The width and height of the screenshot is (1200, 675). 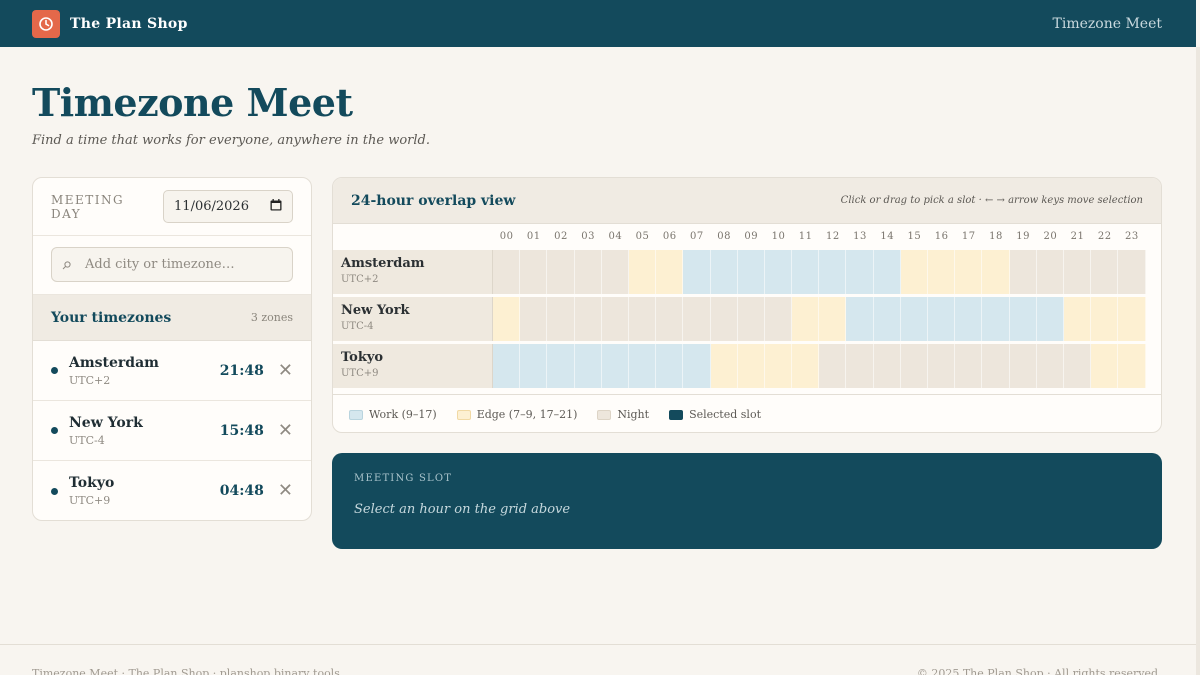 I want to click on calendar-icon, so click(x=276, y=206).